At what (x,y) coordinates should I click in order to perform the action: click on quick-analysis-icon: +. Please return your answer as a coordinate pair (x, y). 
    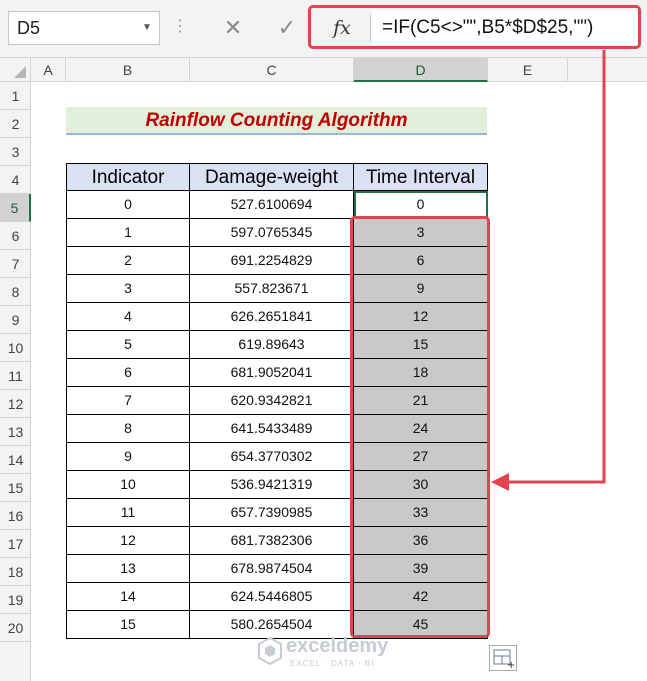
    Looking at the image, I should click on (504, 660).